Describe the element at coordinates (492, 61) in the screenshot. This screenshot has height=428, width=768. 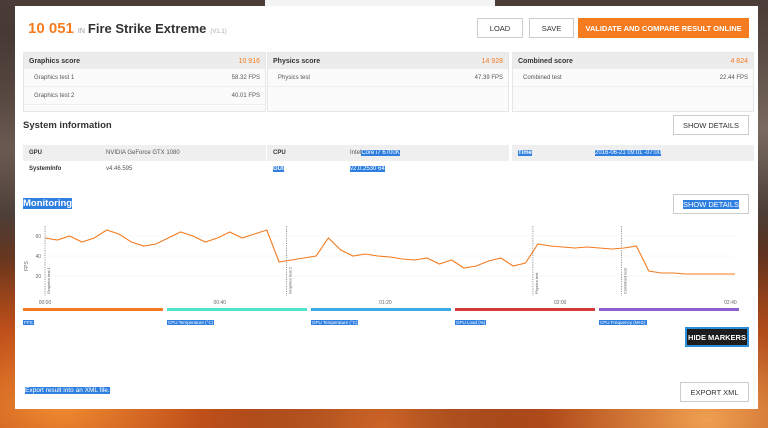
I see `physics-score-value: 14 928` at that location.